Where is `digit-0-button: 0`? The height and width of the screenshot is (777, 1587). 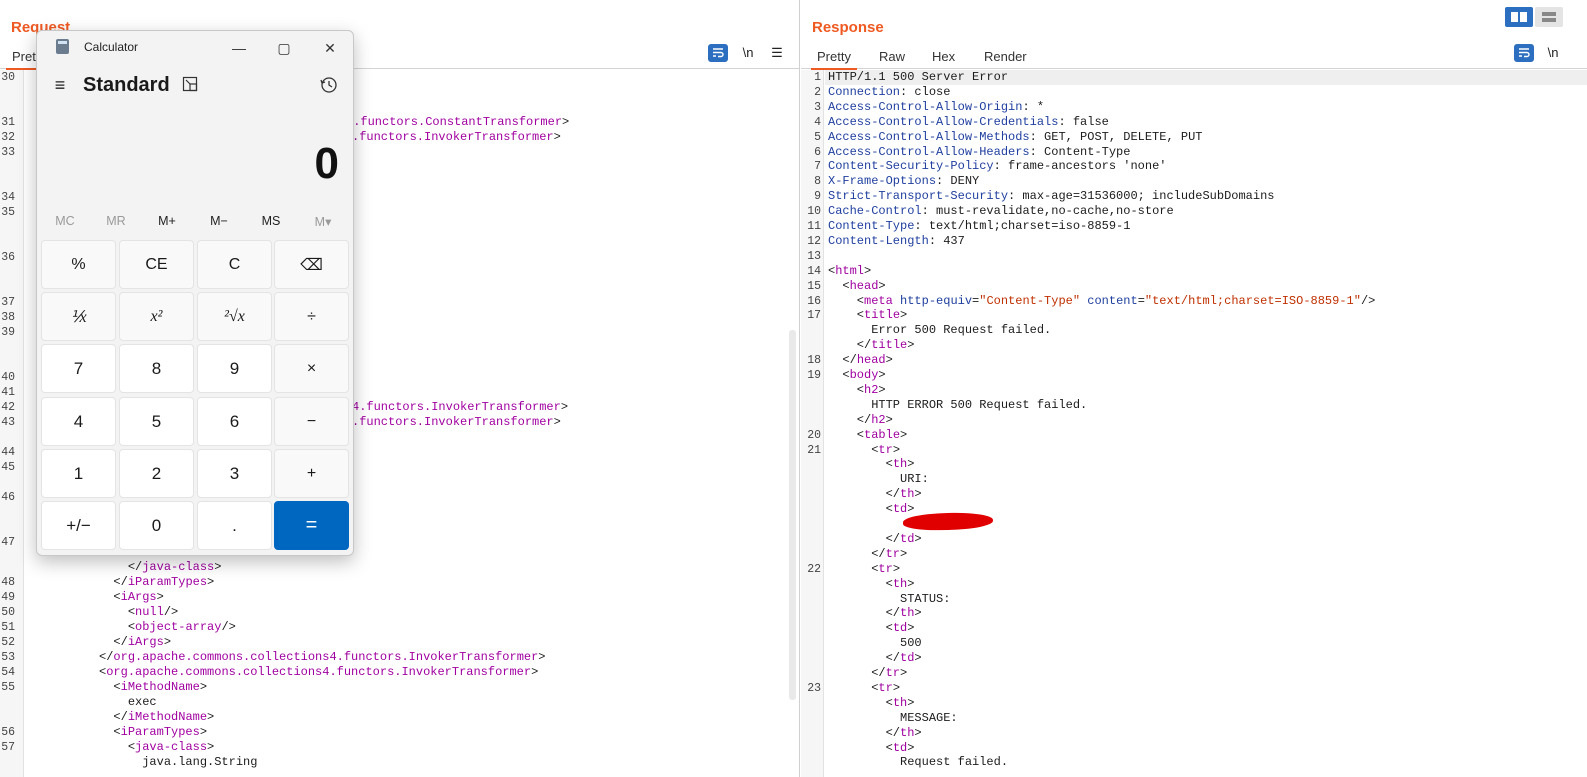
digit-0-button: 0 is located at coordinates (156, 525).